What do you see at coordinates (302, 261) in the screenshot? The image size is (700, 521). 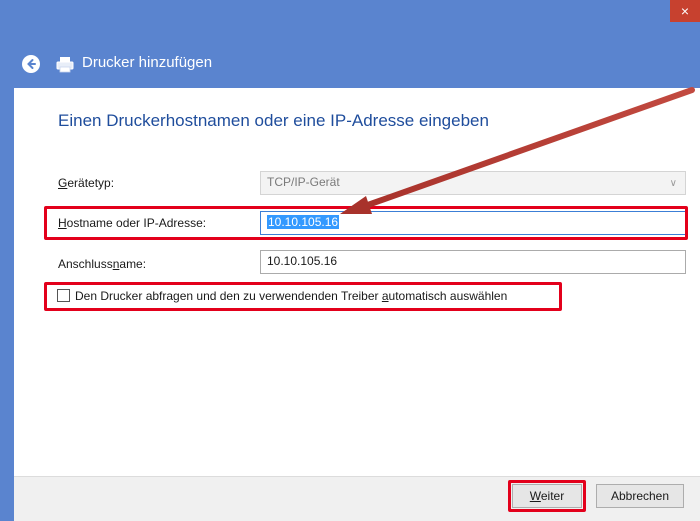 I see `port-name-value: 10.10.105.16` at bounding box center [302, 261].